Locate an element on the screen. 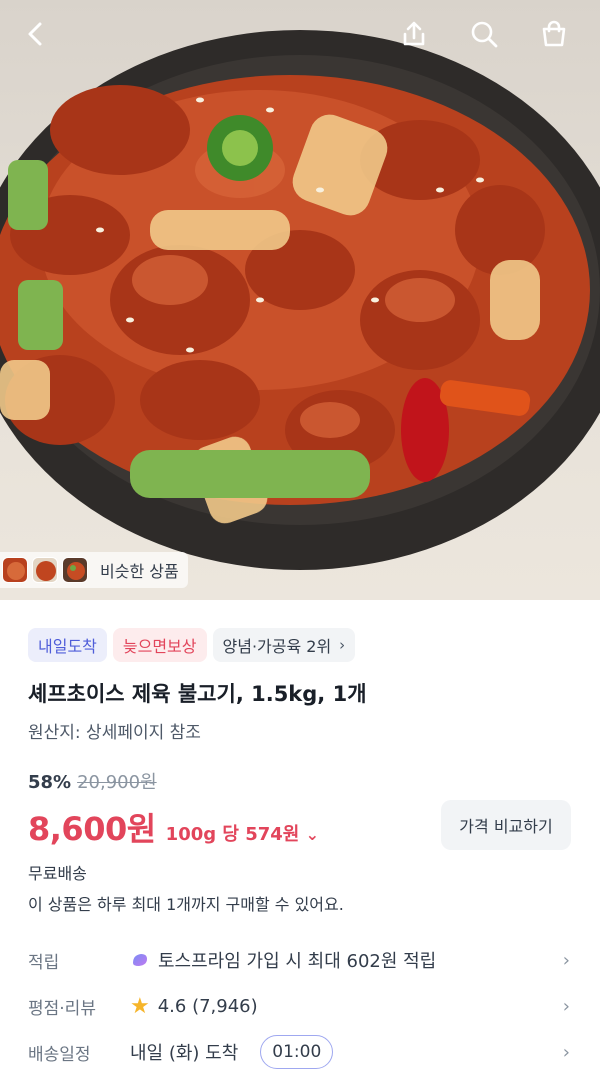  delivery-row: 배송일정 내일 (화) 도착 01:00 › is located at coordinates (300, 1052).